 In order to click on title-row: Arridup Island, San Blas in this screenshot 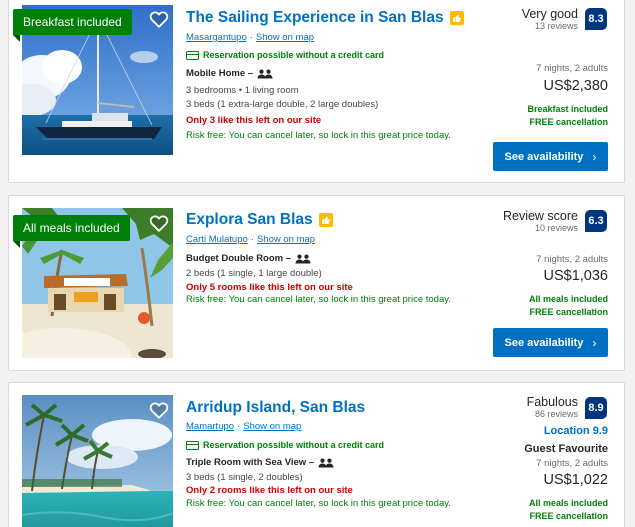, I will do `click(275, 408)`.